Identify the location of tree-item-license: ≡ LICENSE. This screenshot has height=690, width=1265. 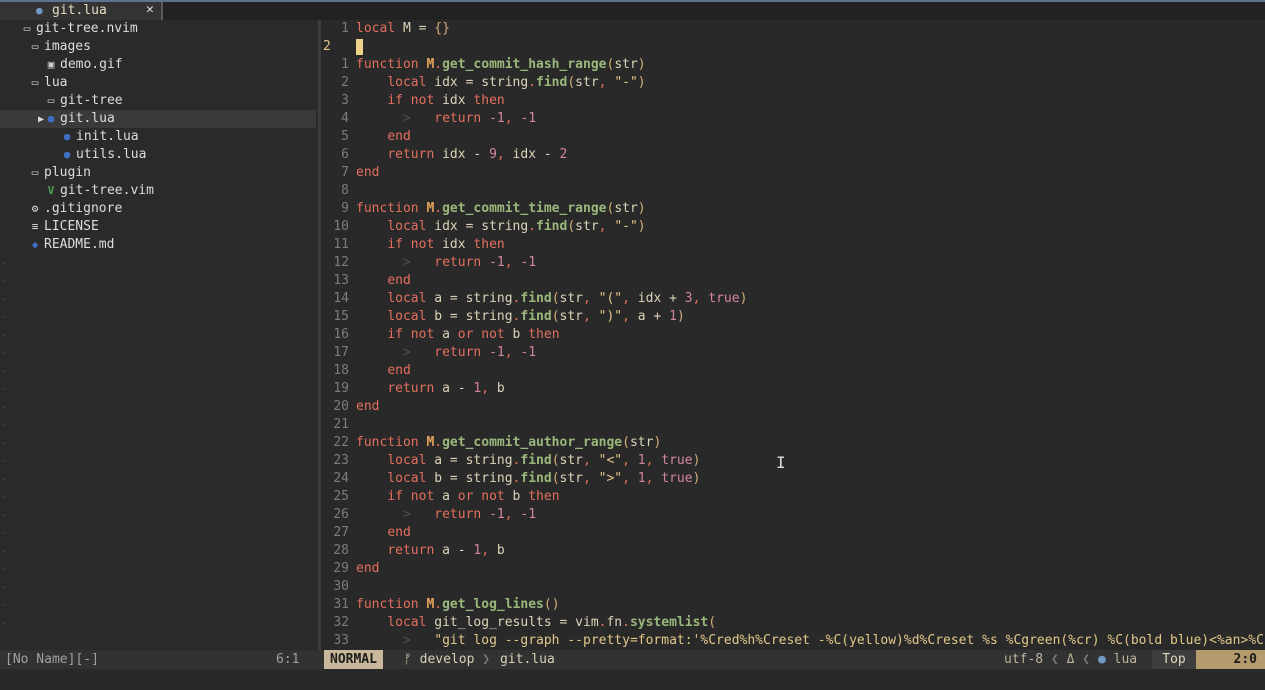
(172, 227).